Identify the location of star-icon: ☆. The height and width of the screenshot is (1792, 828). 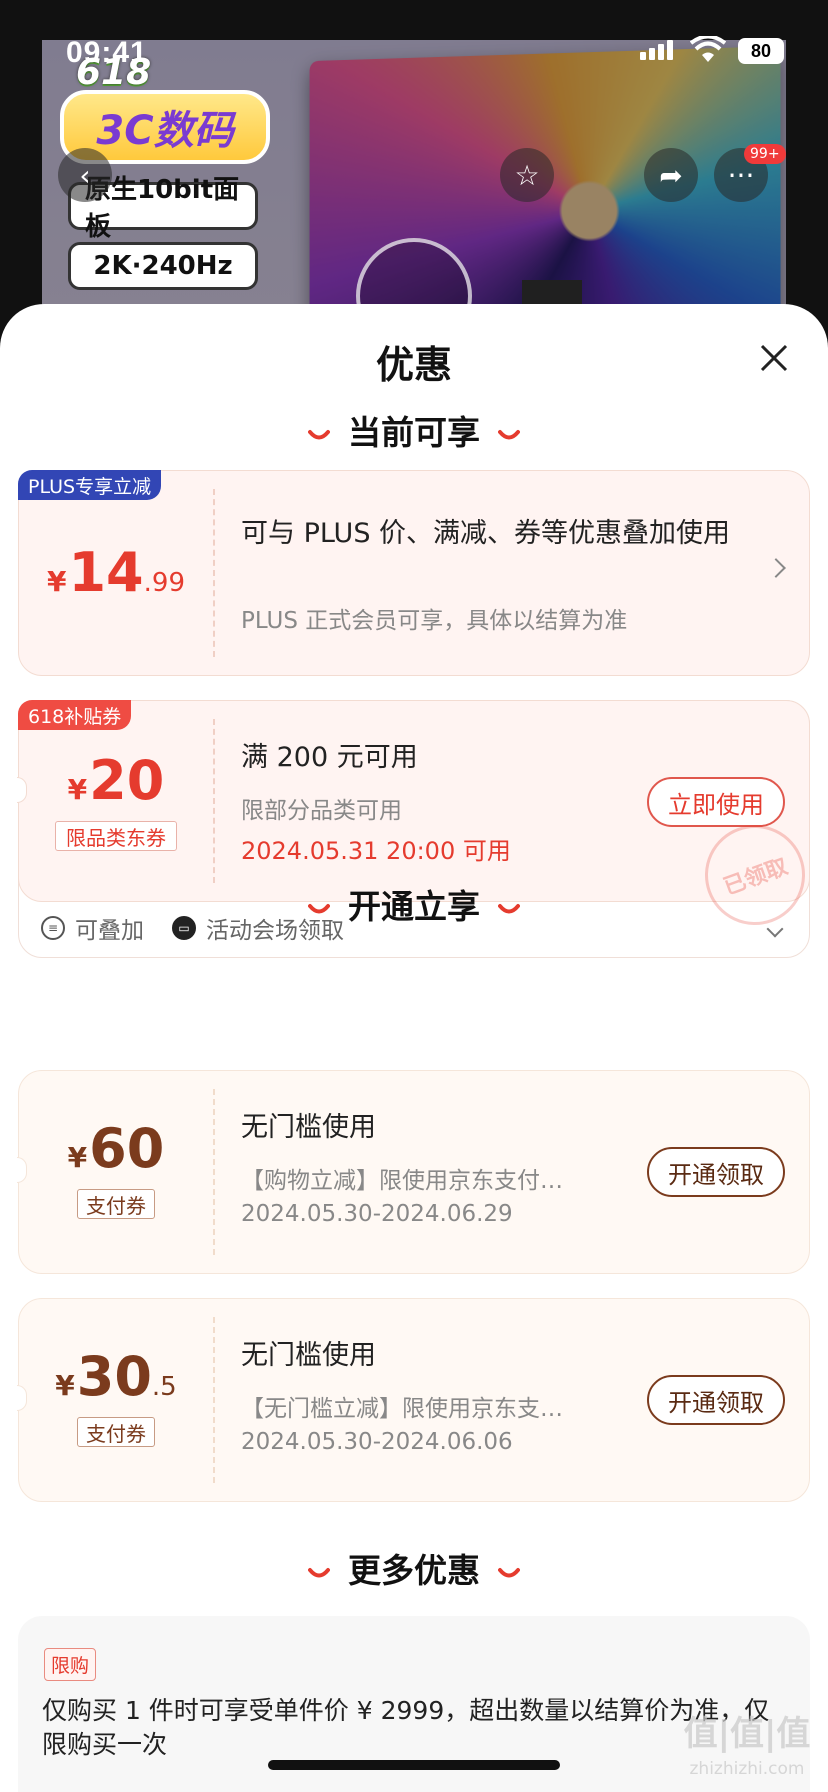
(527, 175).